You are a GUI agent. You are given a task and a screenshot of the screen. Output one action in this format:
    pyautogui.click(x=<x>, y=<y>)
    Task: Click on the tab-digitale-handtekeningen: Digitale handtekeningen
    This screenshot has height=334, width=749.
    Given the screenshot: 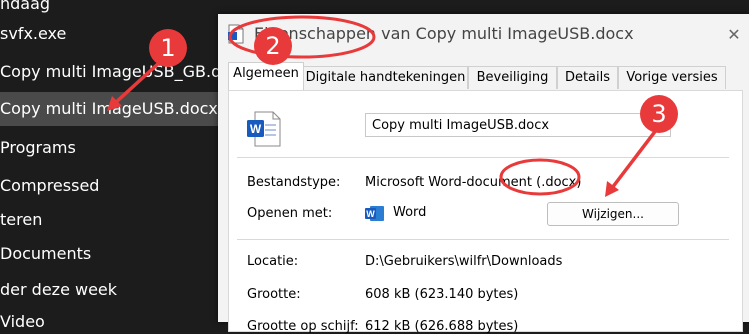 What is the action you would take?
    pyautogui.click(x=385, y=77)
    